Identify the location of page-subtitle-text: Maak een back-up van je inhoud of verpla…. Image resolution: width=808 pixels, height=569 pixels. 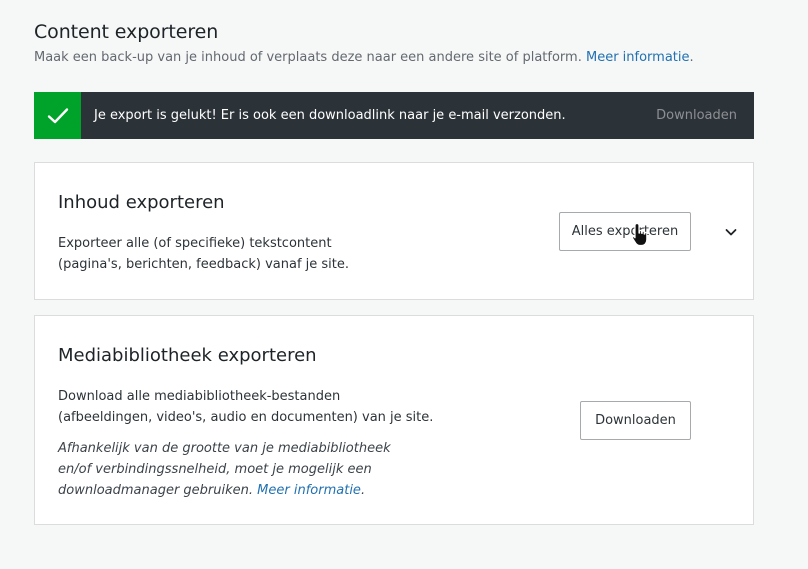
(308, 57).